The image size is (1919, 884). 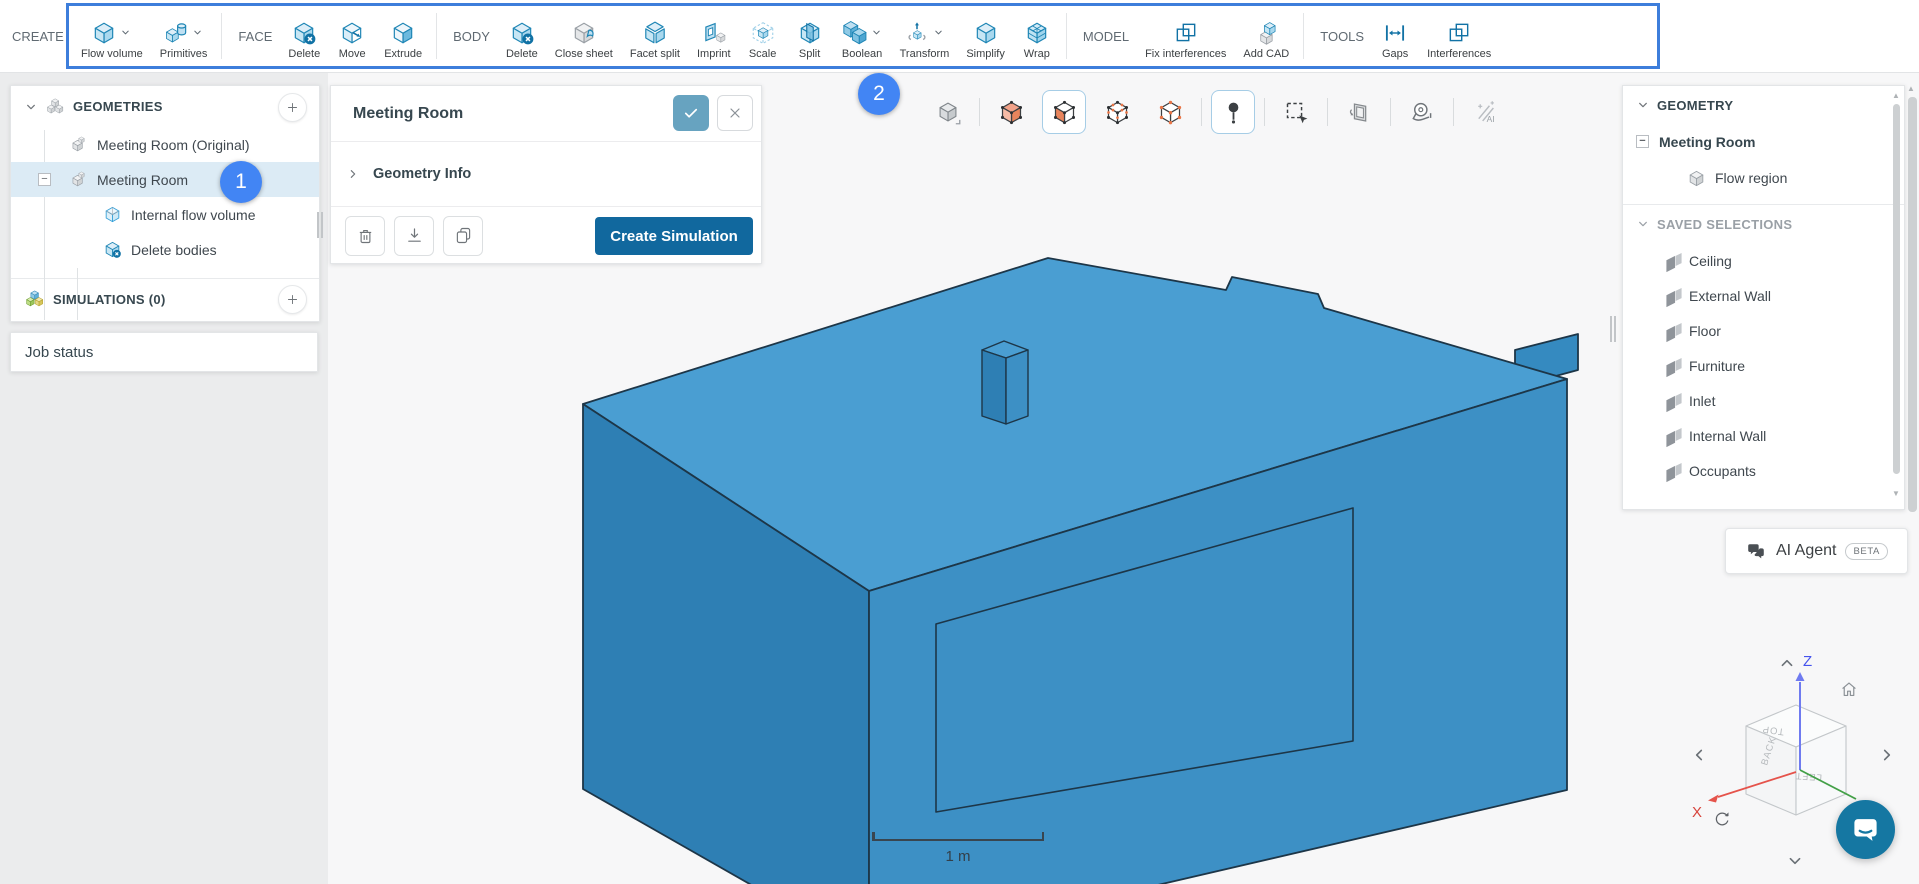 I want to click on select-volumes-icon, so click(x=1011, y=112).